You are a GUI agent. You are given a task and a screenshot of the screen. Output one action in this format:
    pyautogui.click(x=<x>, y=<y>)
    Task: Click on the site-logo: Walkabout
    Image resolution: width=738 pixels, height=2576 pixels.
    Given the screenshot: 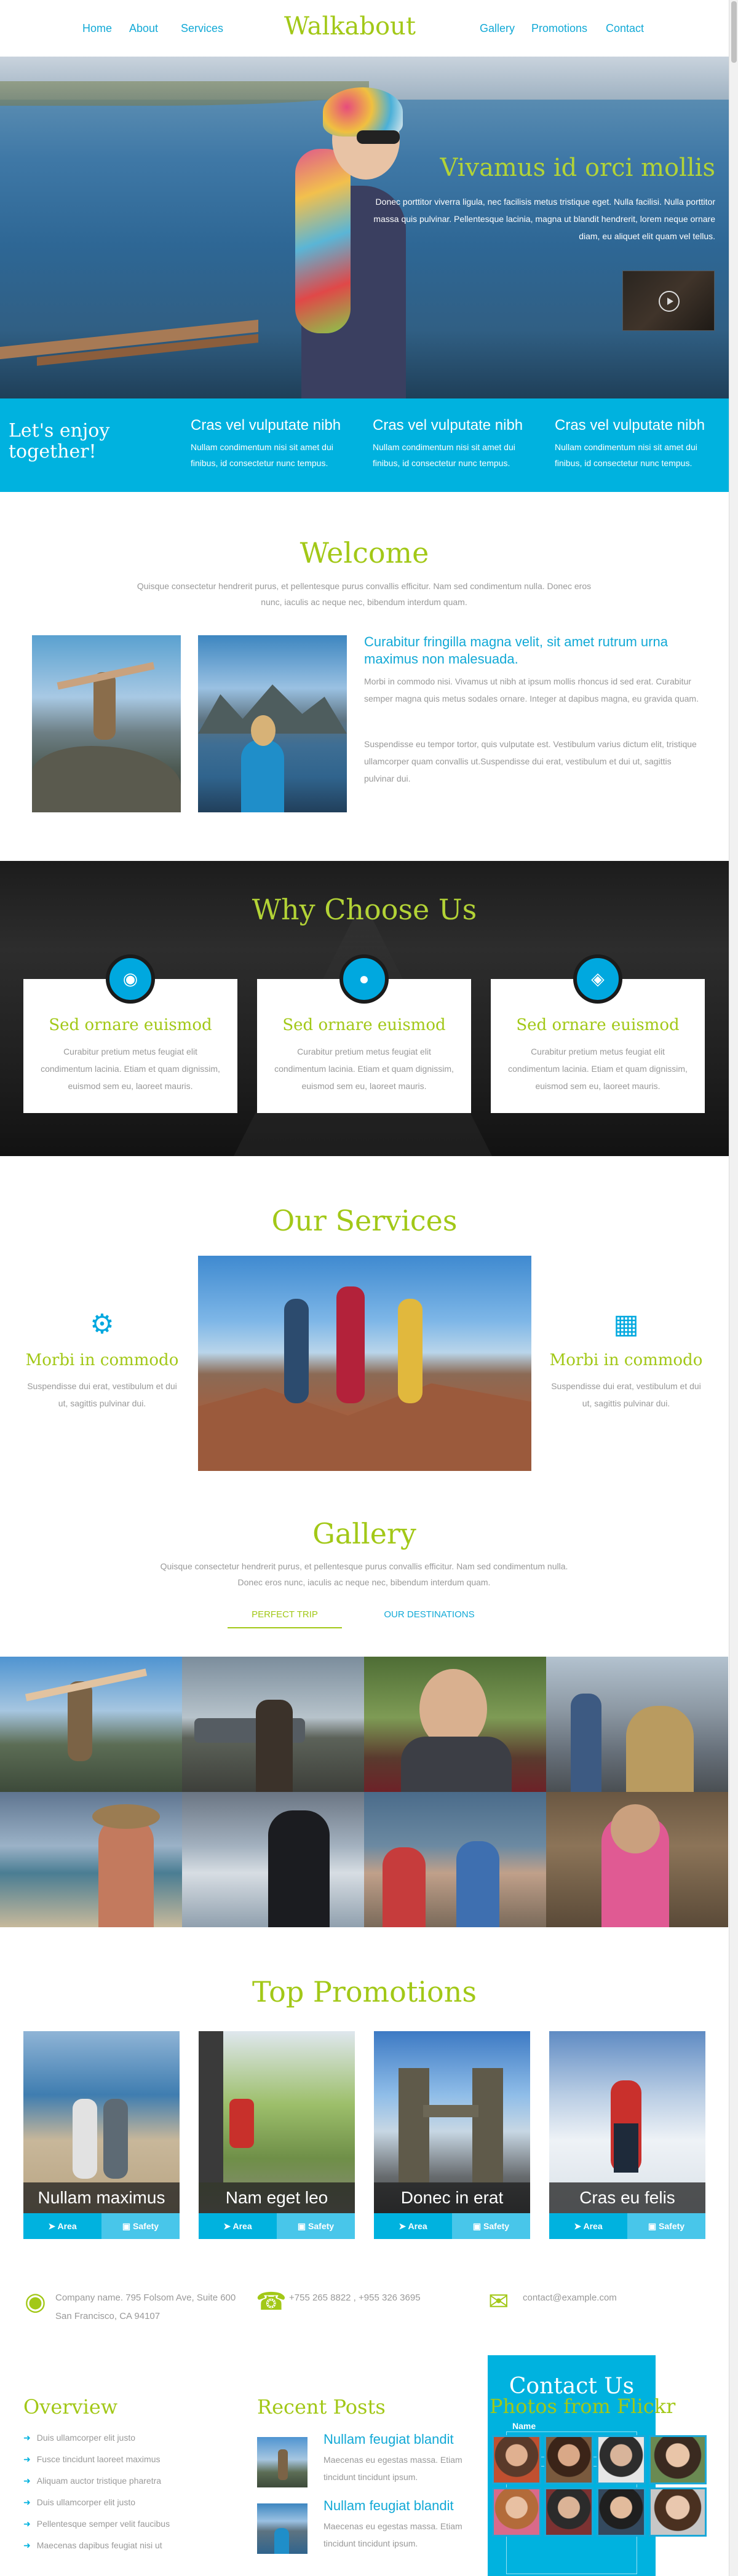 What is the action you would take?
    pyautogui.click(x=350, y=26)
    